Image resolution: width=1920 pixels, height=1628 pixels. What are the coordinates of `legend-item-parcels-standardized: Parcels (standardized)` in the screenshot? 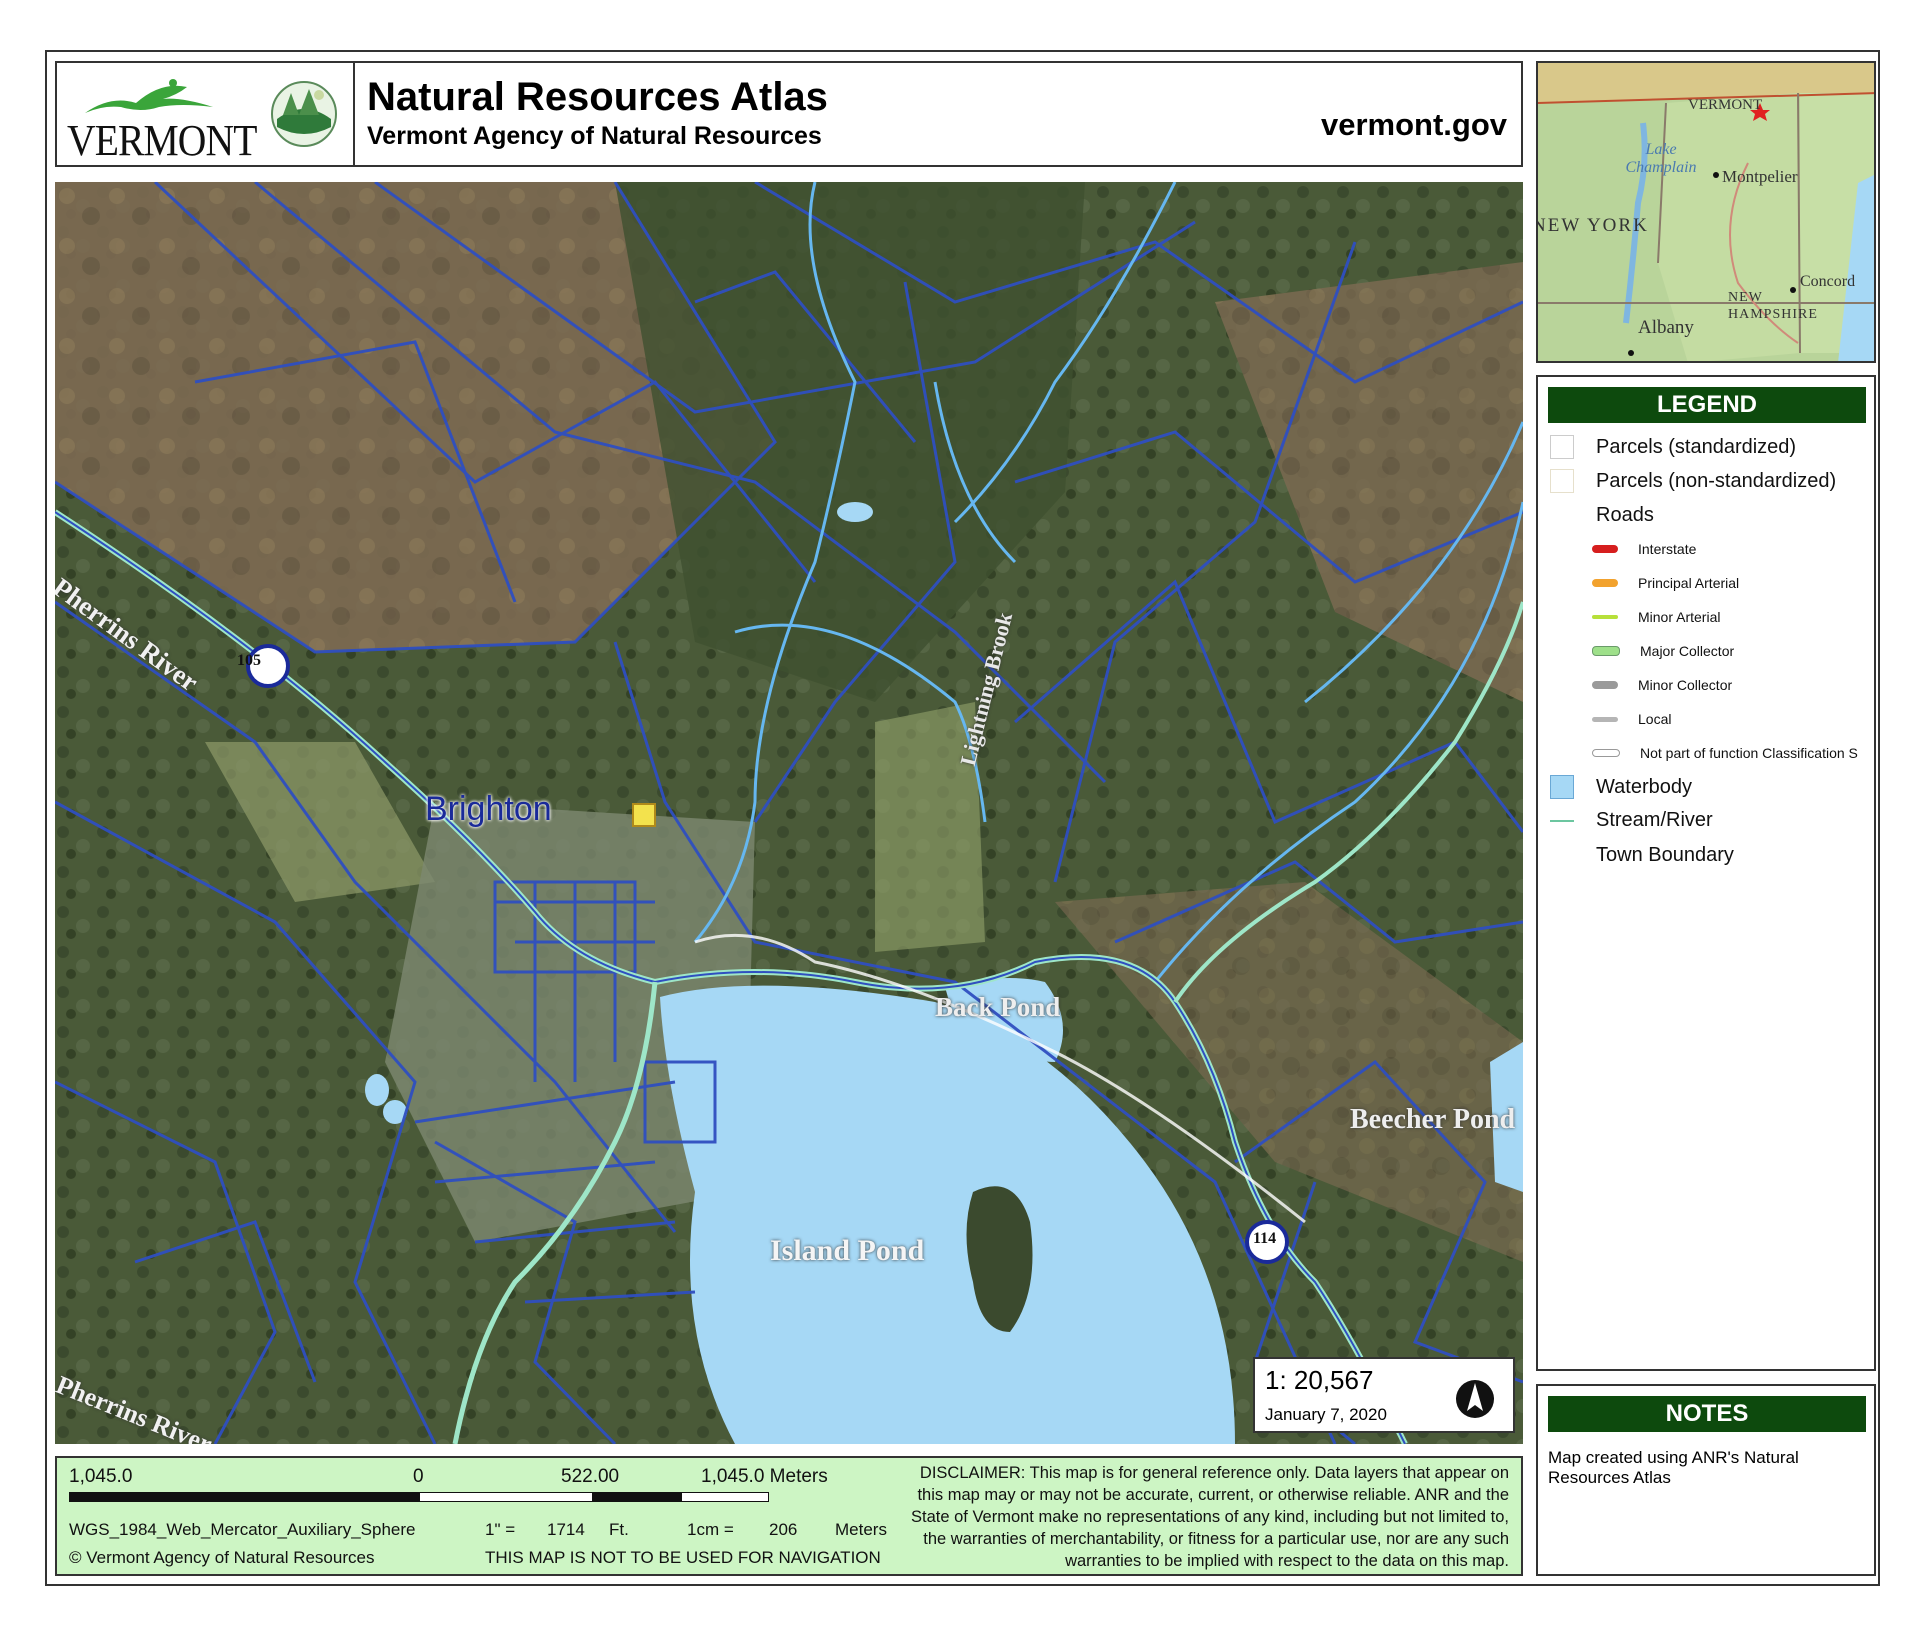 It's located at (1673, 447).